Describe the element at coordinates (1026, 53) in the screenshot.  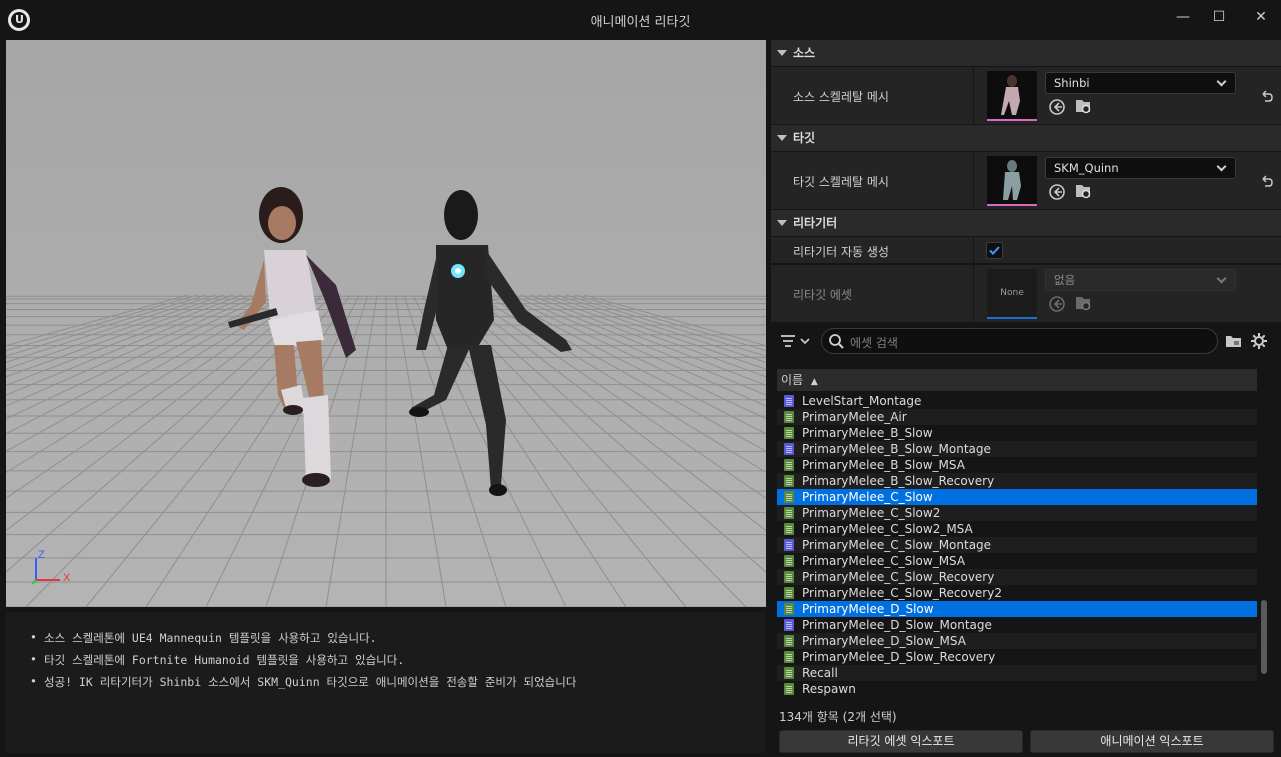
I see `section-source-header: 소스` at that location.